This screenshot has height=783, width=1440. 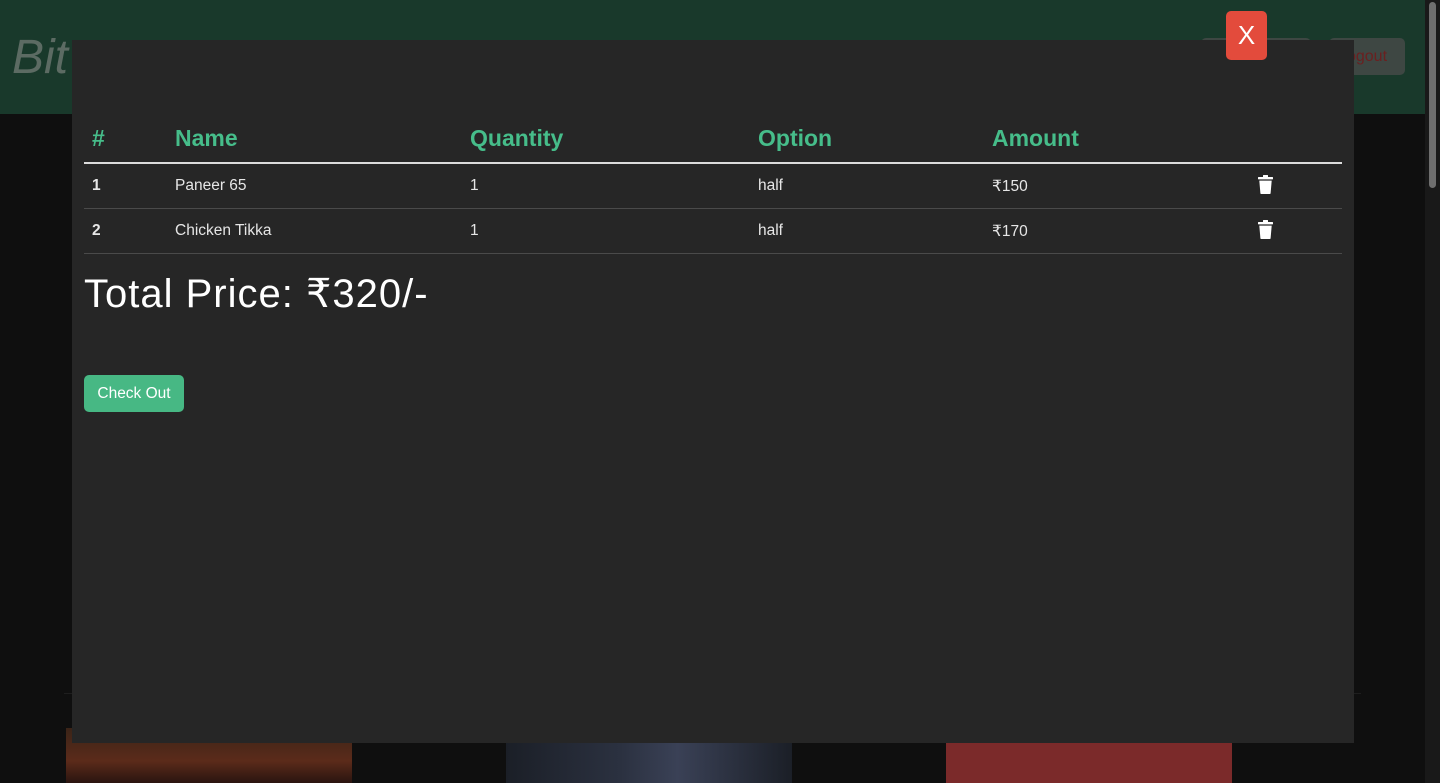 I want to click on column-header-name: Name, so click(x=314, y=139).